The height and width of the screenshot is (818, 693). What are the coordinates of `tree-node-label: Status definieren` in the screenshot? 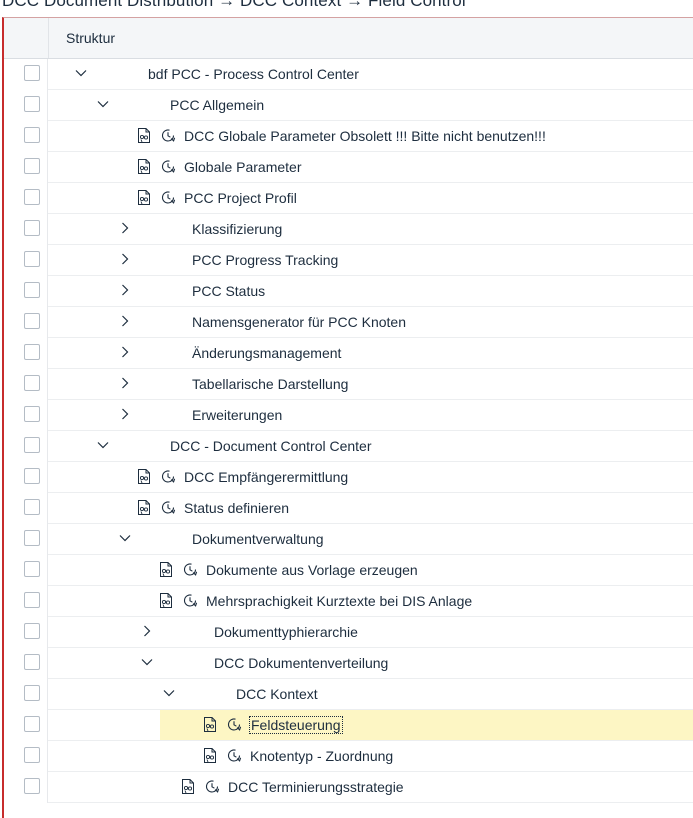 It's located at (236, 508).